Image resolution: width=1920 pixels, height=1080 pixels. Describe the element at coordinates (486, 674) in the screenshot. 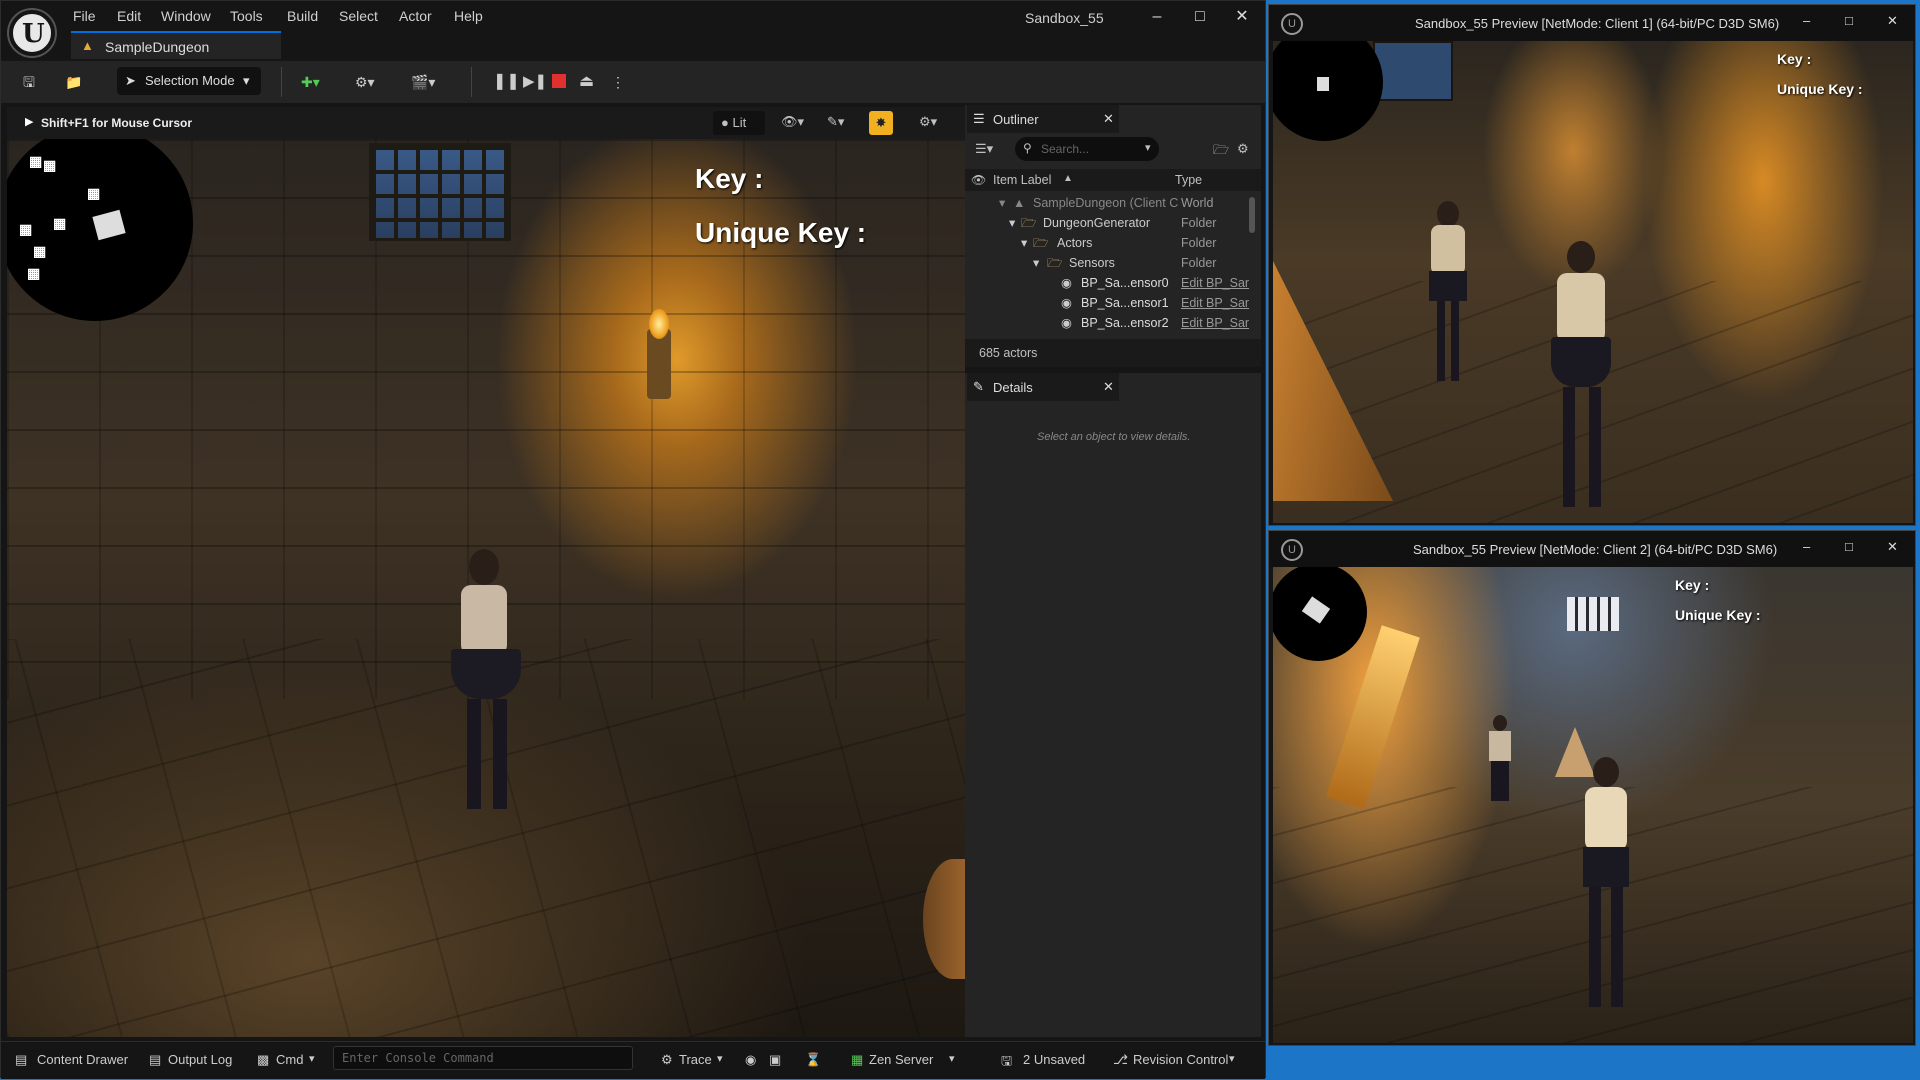

I see `character-skirt` at that location.